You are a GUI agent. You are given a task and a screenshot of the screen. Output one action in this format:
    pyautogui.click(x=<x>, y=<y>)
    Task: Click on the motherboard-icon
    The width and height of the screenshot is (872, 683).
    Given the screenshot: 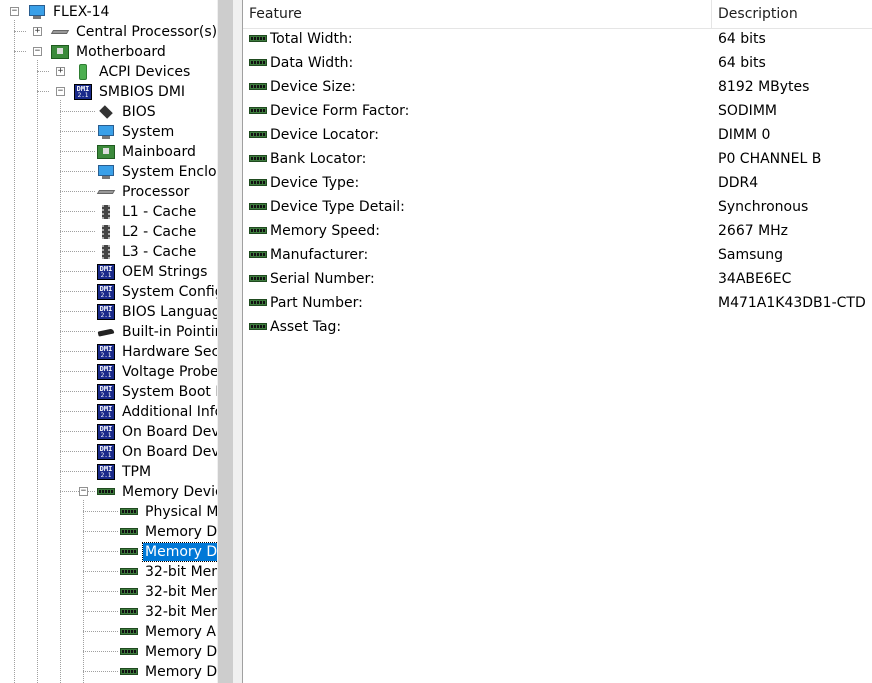 What is the action you would take?
    pyautogui.click(x=106, y=152)
    